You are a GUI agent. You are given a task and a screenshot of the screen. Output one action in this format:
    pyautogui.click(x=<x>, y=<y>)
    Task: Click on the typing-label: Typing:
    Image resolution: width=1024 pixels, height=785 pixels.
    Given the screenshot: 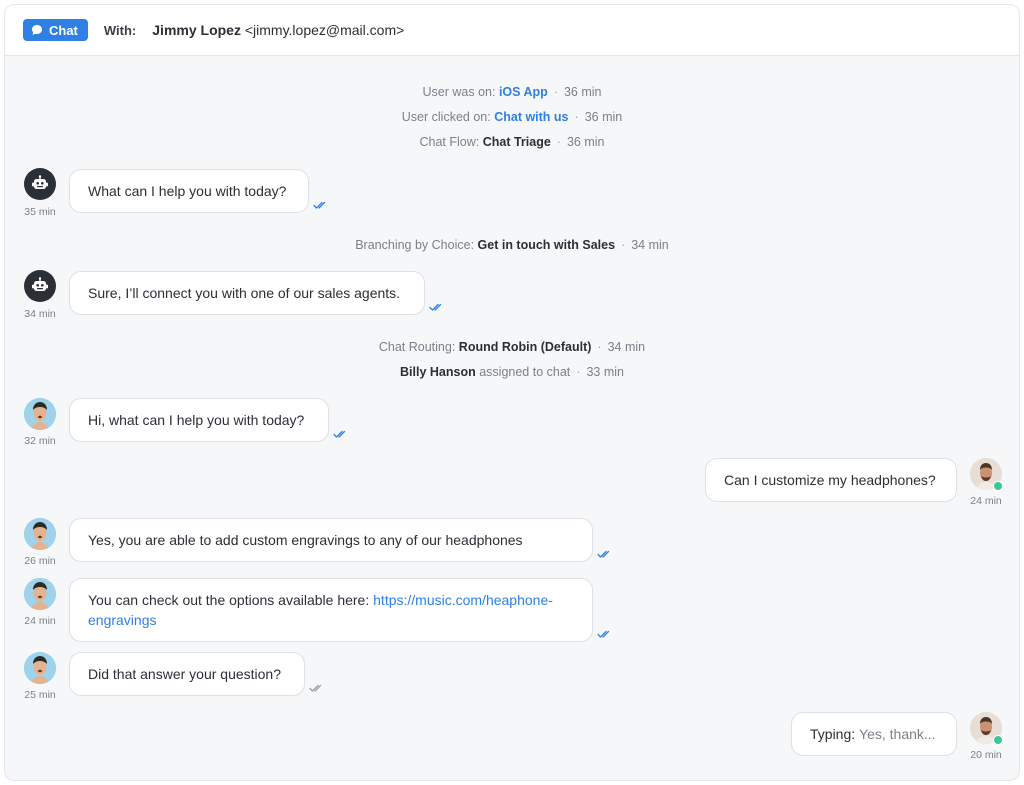 What is the action you would take?
    pyautogui.click(x=833, y=734)
    